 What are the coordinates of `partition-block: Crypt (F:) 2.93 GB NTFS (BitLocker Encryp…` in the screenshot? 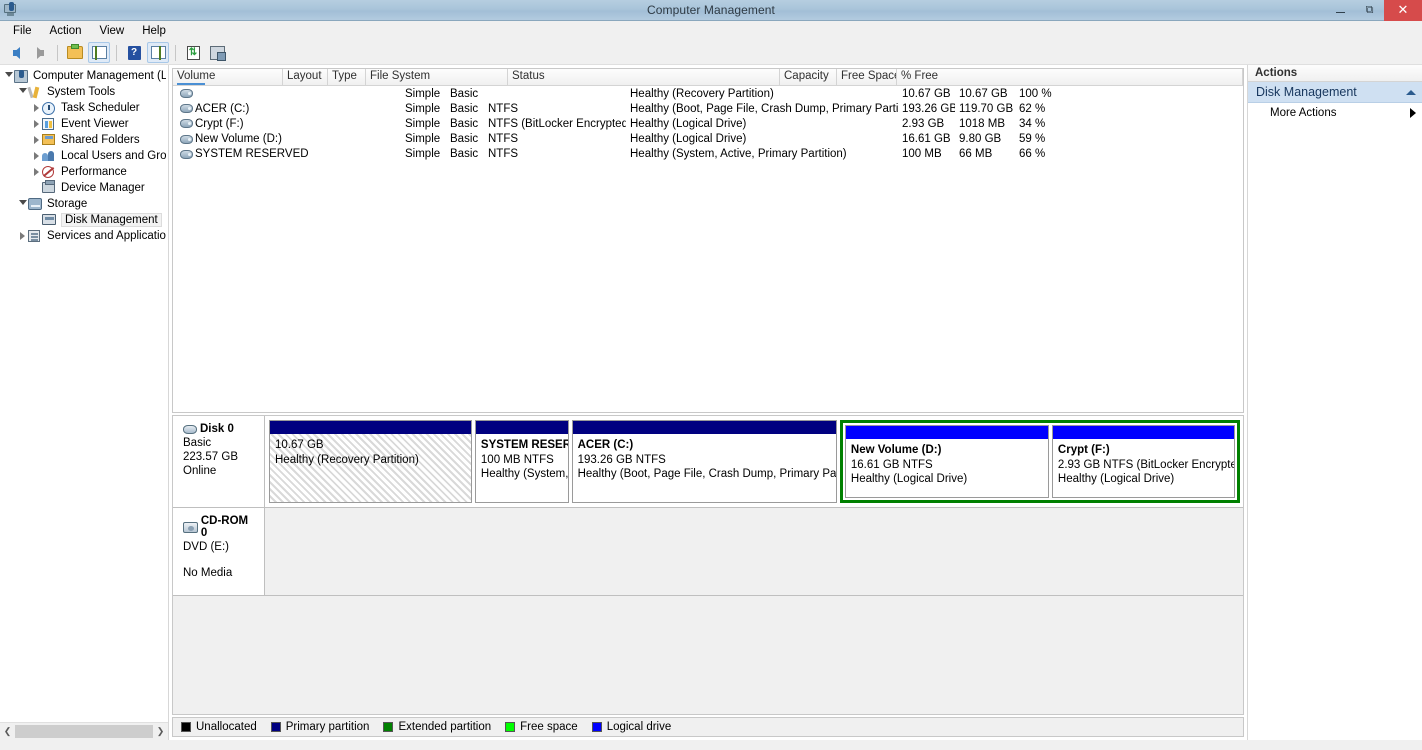 It's located at (1143, 461).